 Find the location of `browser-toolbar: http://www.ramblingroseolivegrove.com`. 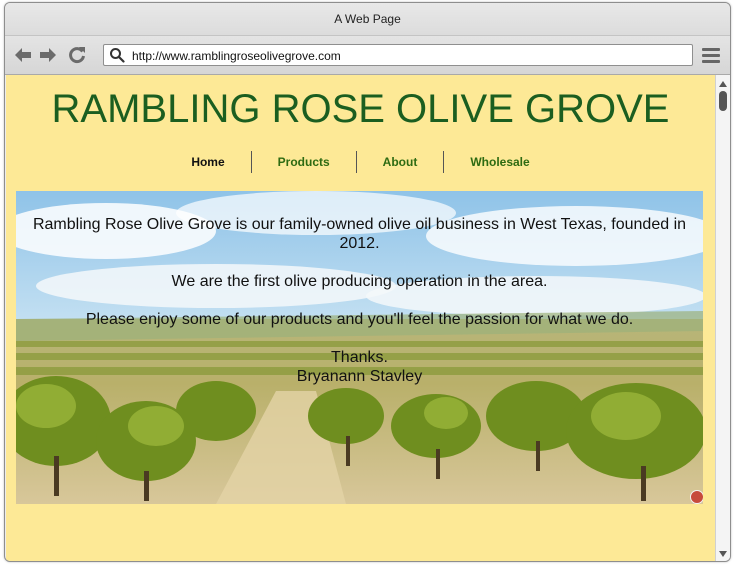

browser-toolbar: http://www.ramblingroseolivegrove.com is located at coordinates (367, 55).